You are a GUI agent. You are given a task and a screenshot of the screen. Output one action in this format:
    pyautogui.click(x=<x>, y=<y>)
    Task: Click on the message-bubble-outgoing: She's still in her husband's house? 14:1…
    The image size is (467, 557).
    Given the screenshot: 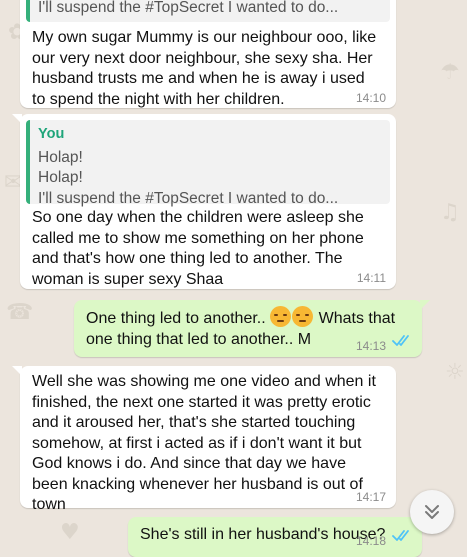 What is the action you would take?
    pyautogui.click(x=279, y=537)
    